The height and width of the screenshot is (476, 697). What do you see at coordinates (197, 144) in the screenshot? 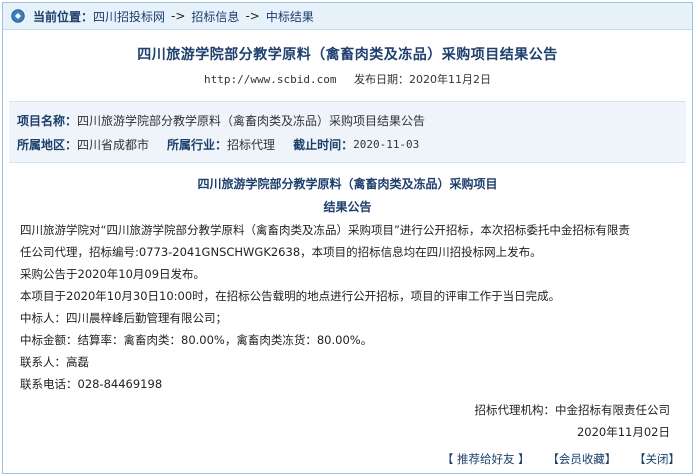
I see `industry-label: 所属行业：` at bounding box center [197, 144].